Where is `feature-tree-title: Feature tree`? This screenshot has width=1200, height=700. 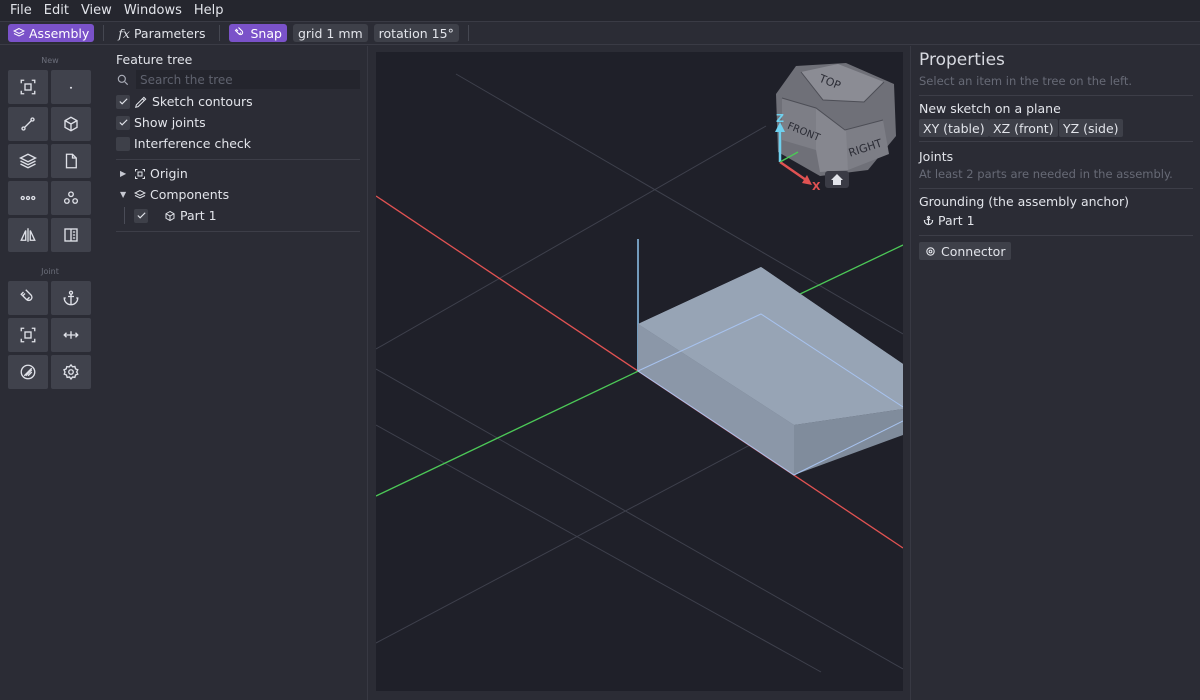 feature-tree-title: Feature tree is located at coordinates (154, 59).